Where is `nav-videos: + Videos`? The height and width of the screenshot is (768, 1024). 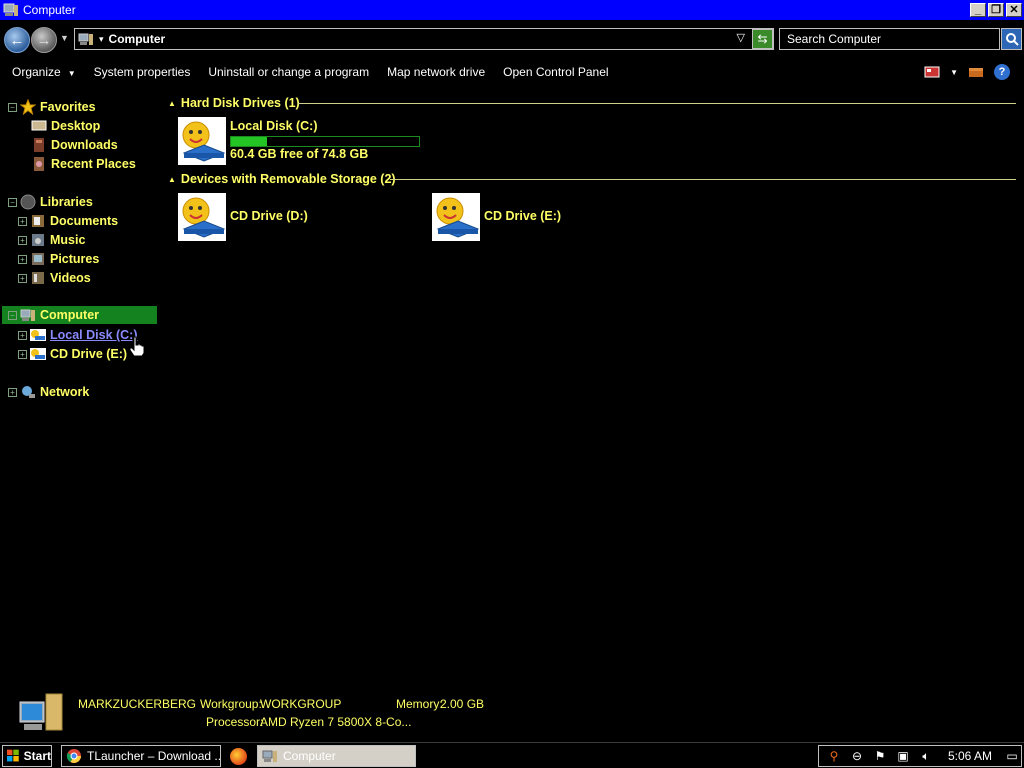
nav-videos: + Videos is located at coordinates (54, 278).